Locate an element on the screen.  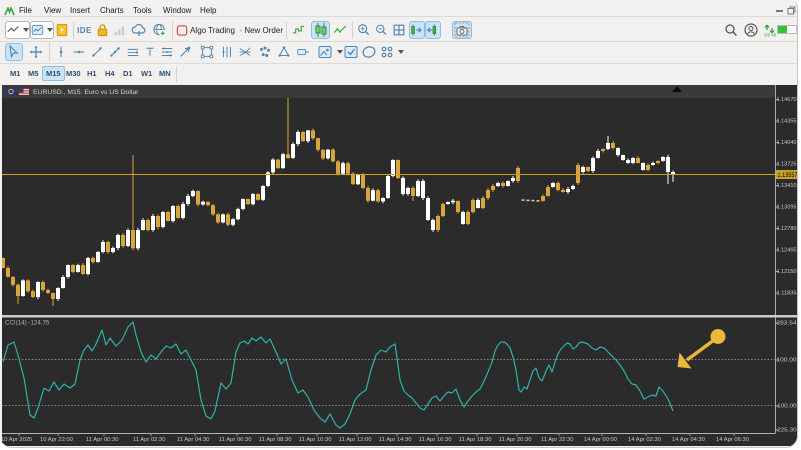
svg-text: 1.13725 is located at coordinates (787, 165).